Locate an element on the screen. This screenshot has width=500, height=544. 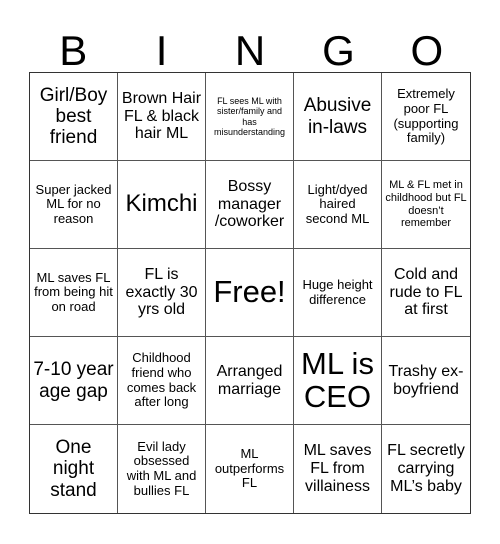
bingo-cell: Trashy ex-boyfriend is located at coordinates (426, 381).